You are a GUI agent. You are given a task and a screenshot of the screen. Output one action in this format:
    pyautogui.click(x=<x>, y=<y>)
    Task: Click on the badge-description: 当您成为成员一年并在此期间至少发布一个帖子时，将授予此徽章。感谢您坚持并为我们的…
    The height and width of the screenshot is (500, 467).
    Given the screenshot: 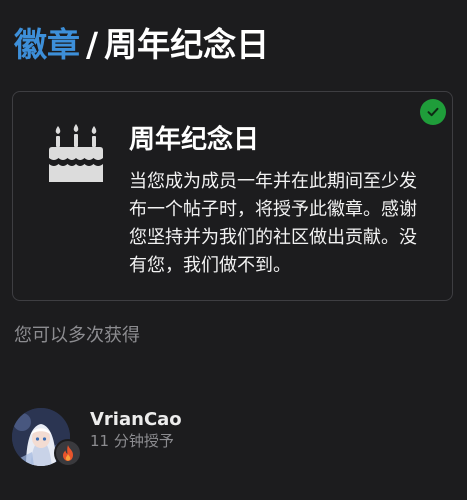 What is the action you would take?
    pyautogui.click(x=273, y=223)
    